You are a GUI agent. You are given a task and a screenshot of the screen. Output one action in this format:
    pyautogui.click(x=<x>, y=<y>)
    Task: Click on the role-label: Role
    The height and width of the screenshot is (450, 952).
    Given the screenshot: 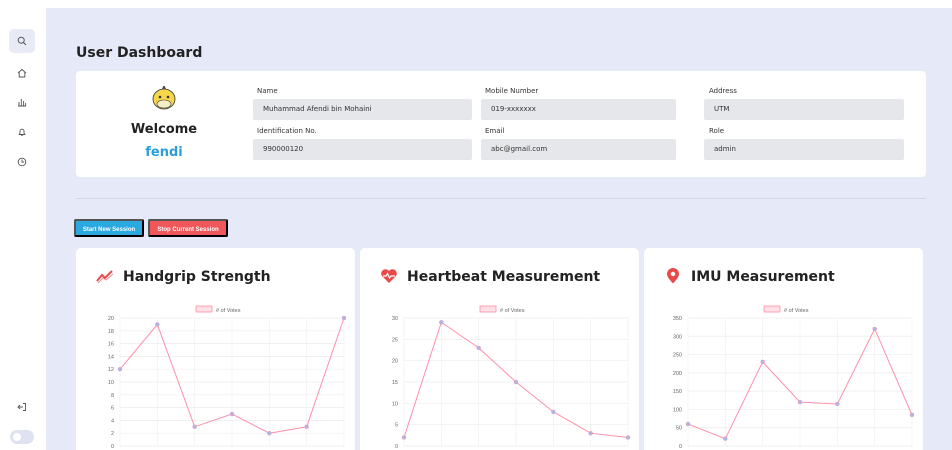 What is the action you would take?
    pyautogui.click(x=717, y=131)
    